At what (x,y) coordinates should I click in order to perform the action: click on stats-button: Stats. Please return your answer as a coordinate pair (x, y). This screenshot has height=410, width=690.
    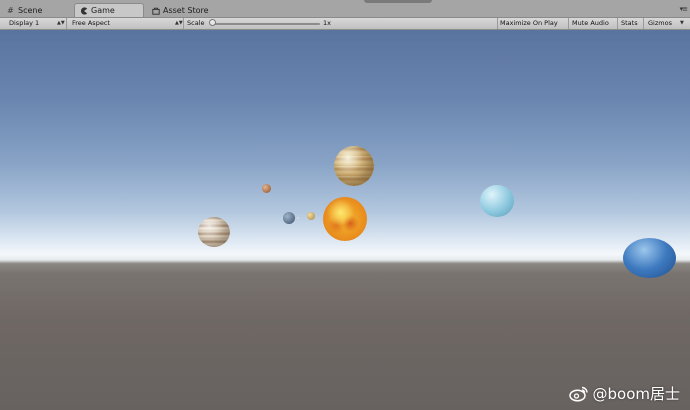
    Looking at the image, I should click on (629, 23).